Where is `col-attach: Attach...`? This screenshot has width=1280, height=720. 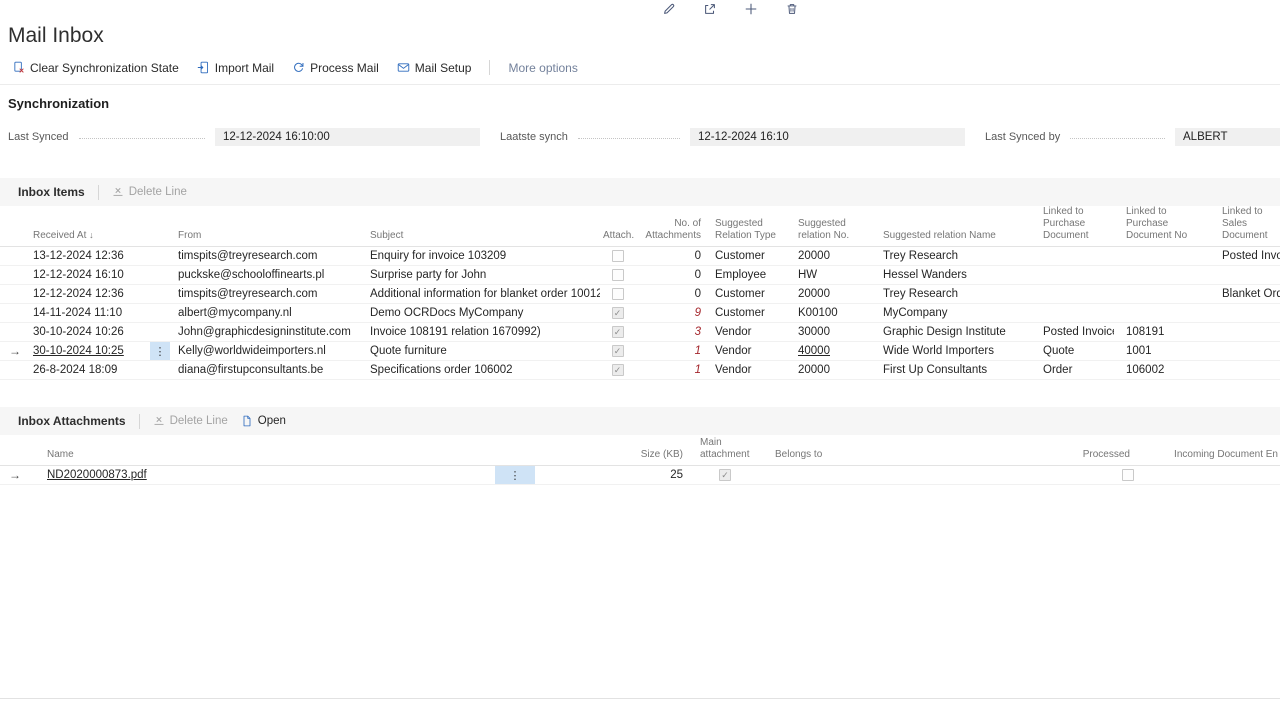 col-attach: Attach... is located at coordinates (617, 236).